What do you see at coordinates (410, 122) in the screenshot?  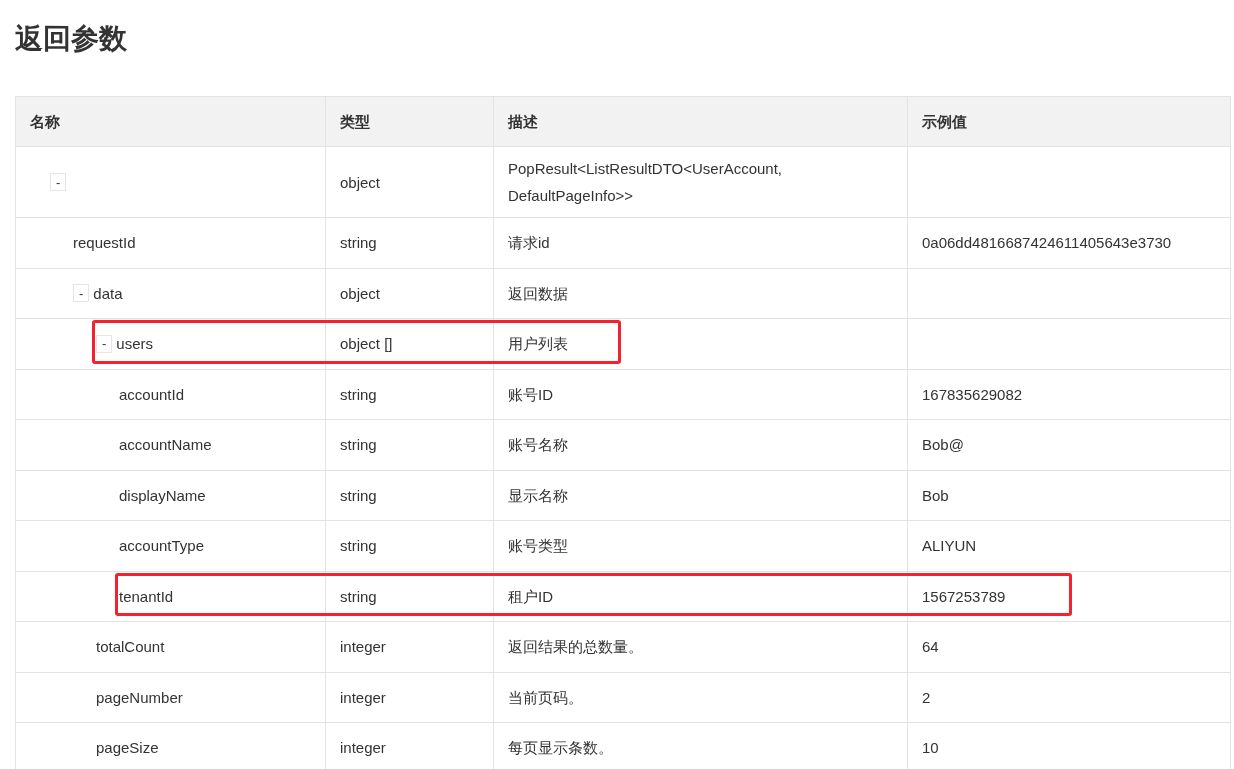 I see `column-header: 类型` at bounding box center [410, 122].